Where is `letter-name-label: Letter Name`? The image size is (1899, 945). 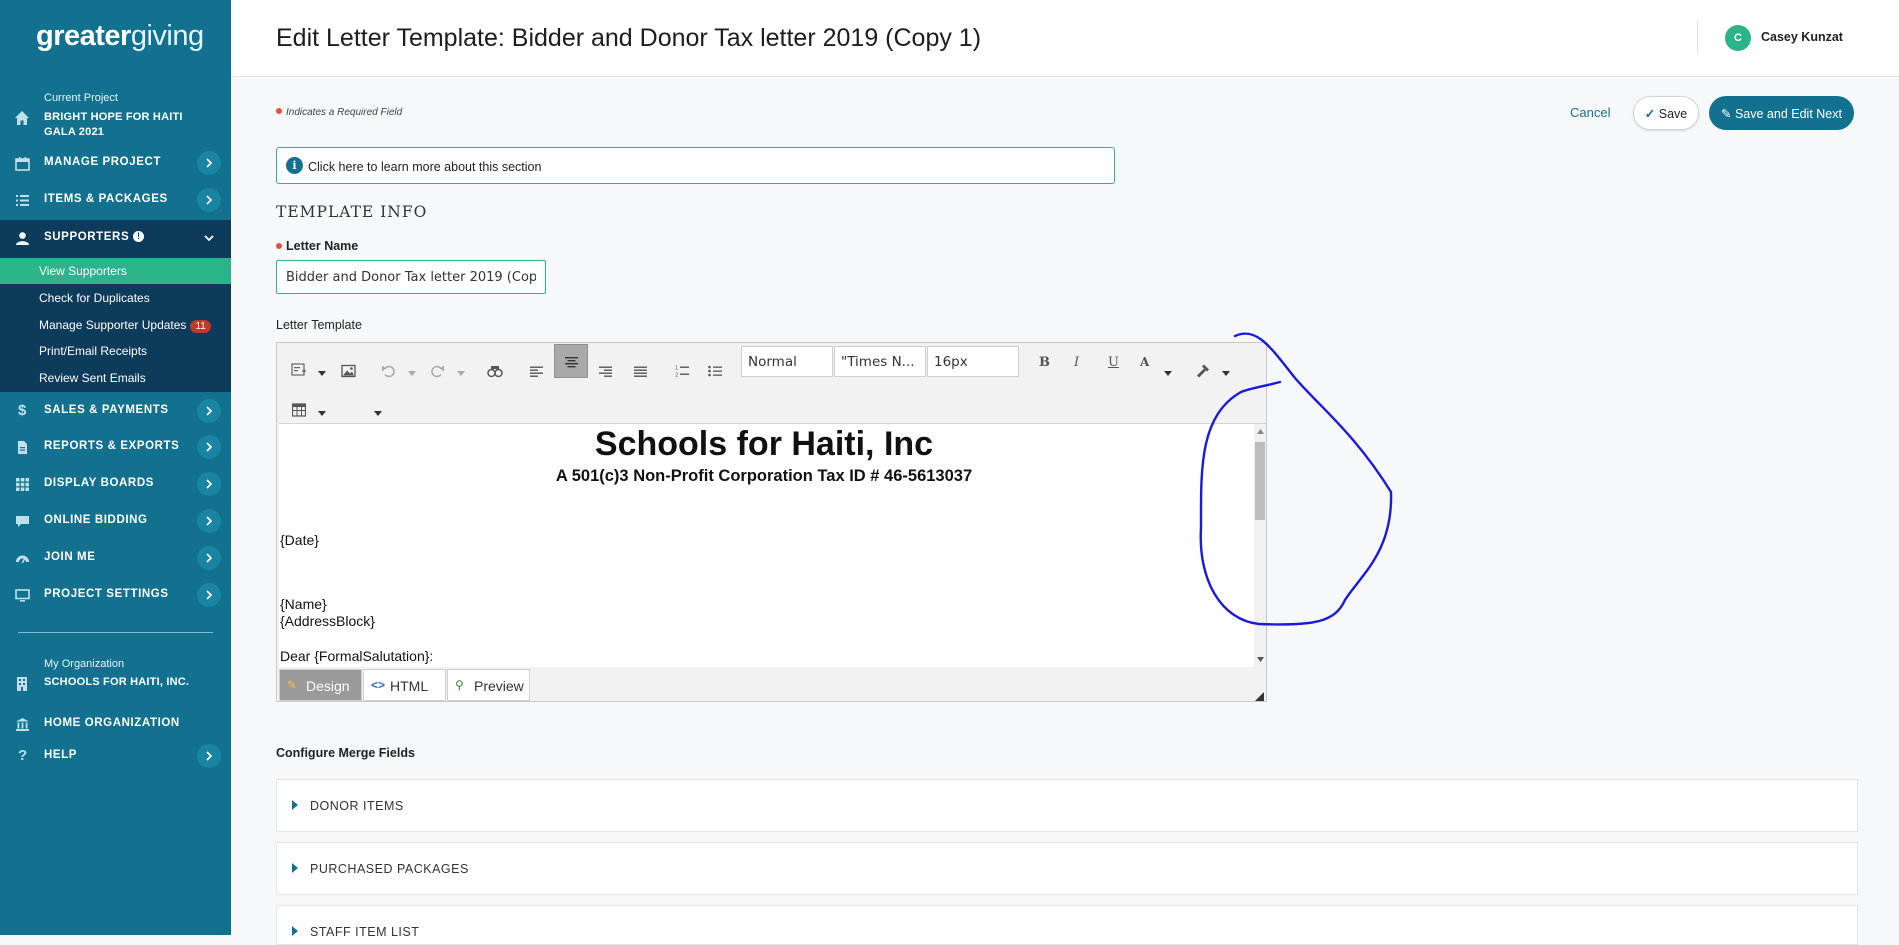 letter-name-label: Letter Name is located at coordinates (317, 246).